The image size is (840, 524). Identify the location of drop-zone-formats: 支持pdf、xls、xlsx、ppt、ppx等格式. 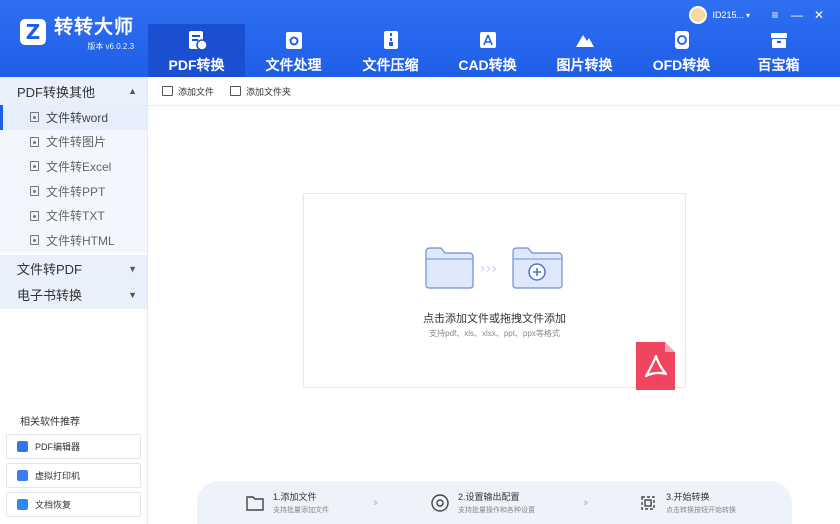
(494, 333).